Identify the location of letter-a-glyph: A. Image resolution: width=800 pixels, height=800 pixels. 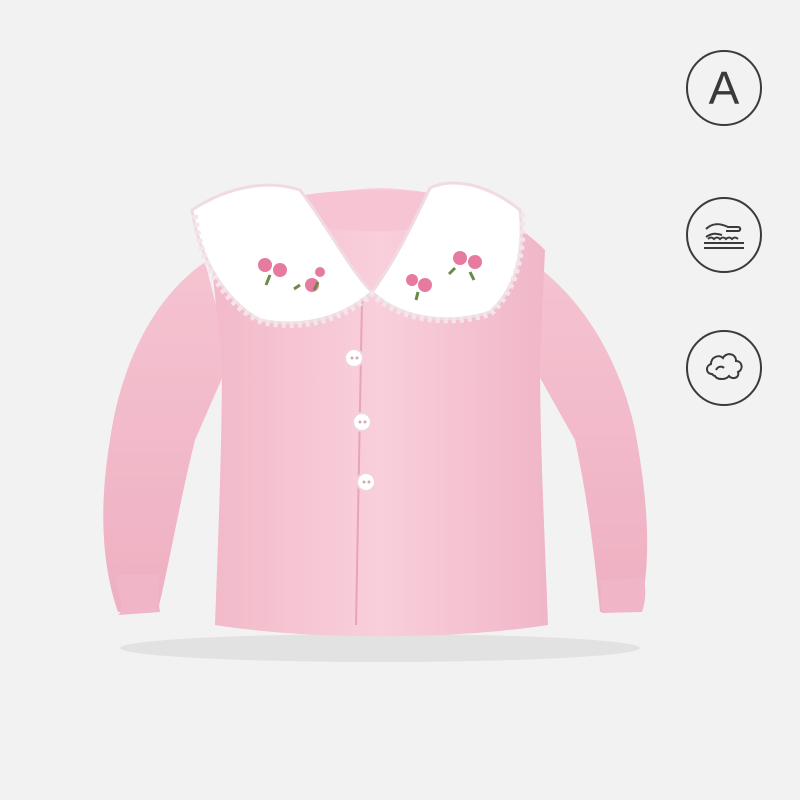
(724, 88).